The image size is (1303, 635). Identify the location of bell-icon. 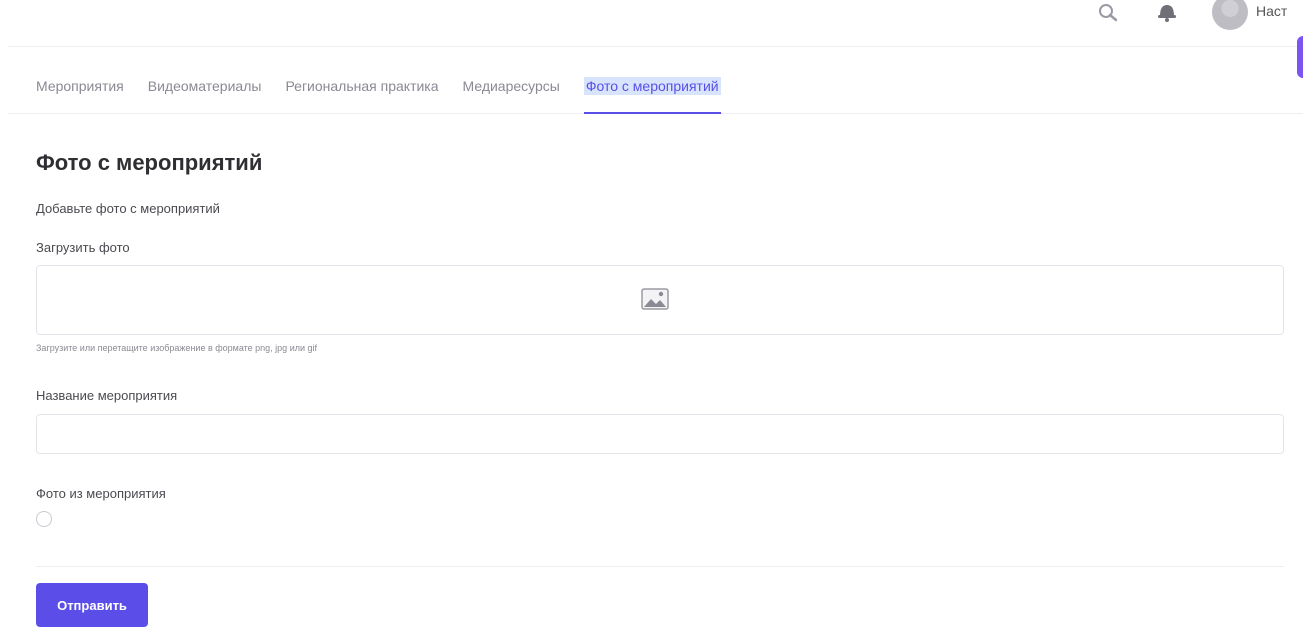
(1167, 12).